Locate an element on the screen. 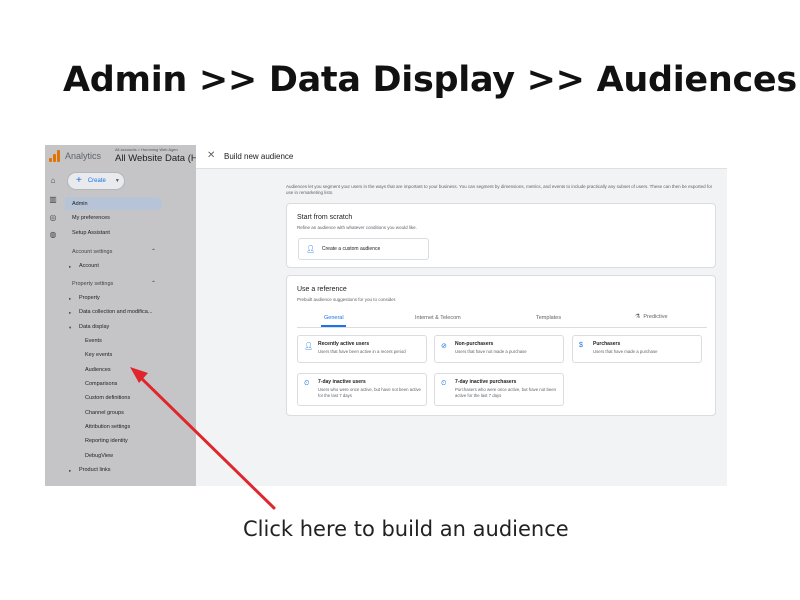 Image resolution: width=800 pixels, height=600 pixels. sidebar-item-reporting-identity: Reporting identity is located at coordinates (106, 441).